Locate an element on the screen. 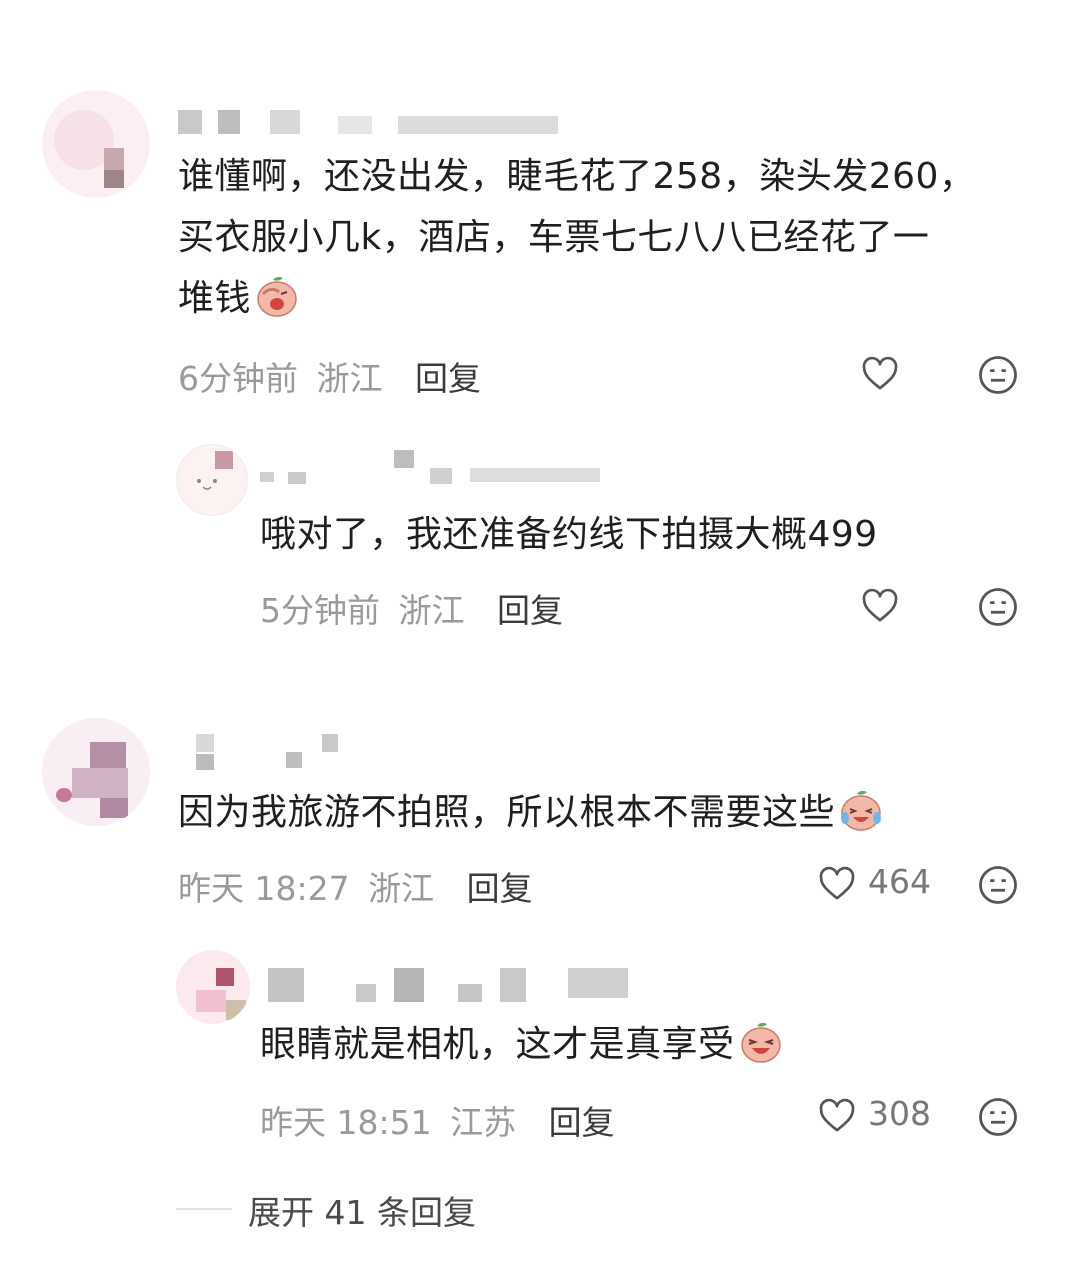 The image size is (1080, 1288). reply-meta: 5分钟前 浙江 回复 is located at coordinates (411, 608).